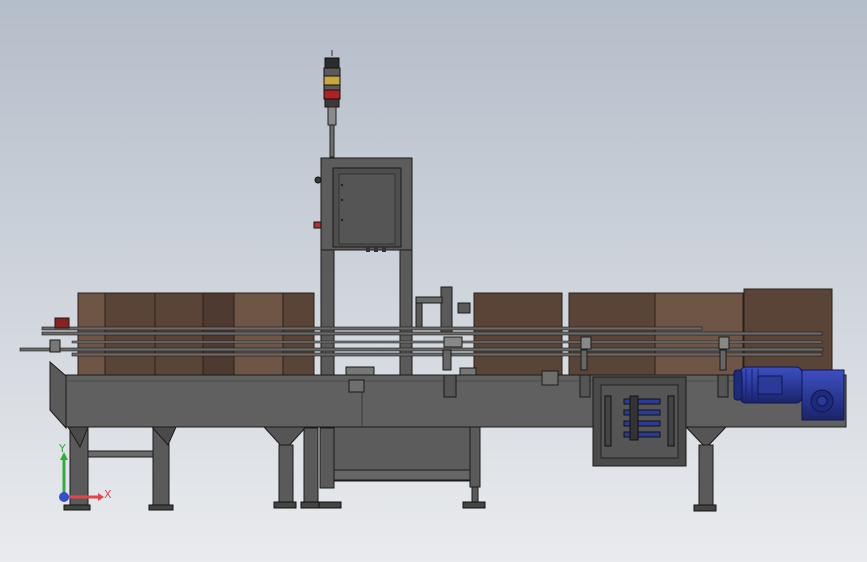 This screenshot has width=867, height=562. What do you see at coordinates (62, 448) in the screenshot?
I see `triad-y-label: Y` at bounding box center [62, 448].